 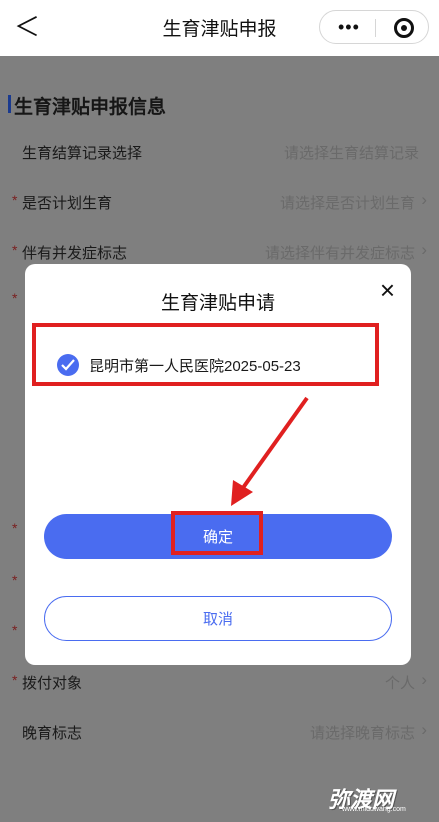 What do you see at coordinates (219, 203) in the screenshot?
I see `form-row-family-planning: * 是否计划生育 请选择是否计划生育 ›` at bounding box center [219, 203].